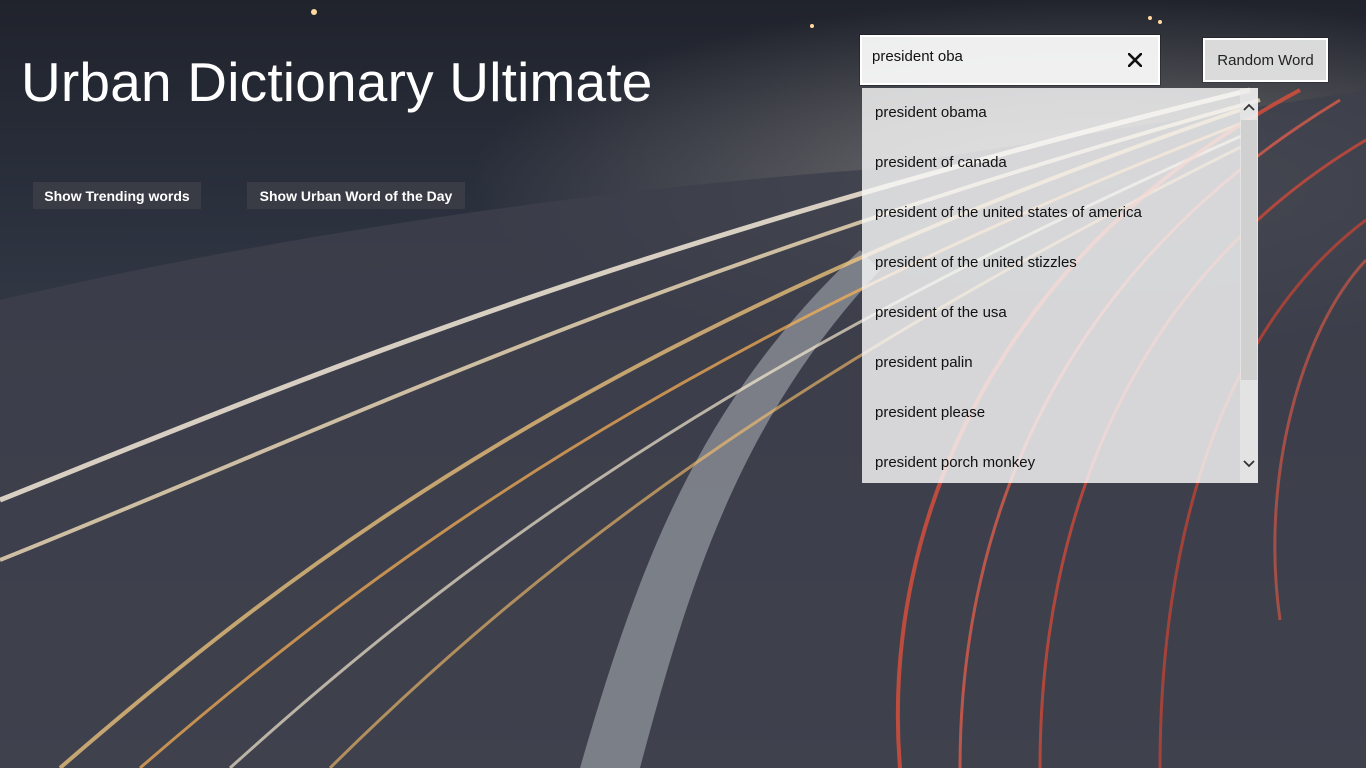 This screenshot has width=1366, height=768. What do you see at coordinates (337, 82) in the screenshot?
I see `app-title: Urban Dictionary Ultimate` at bounding box center [337, 82].